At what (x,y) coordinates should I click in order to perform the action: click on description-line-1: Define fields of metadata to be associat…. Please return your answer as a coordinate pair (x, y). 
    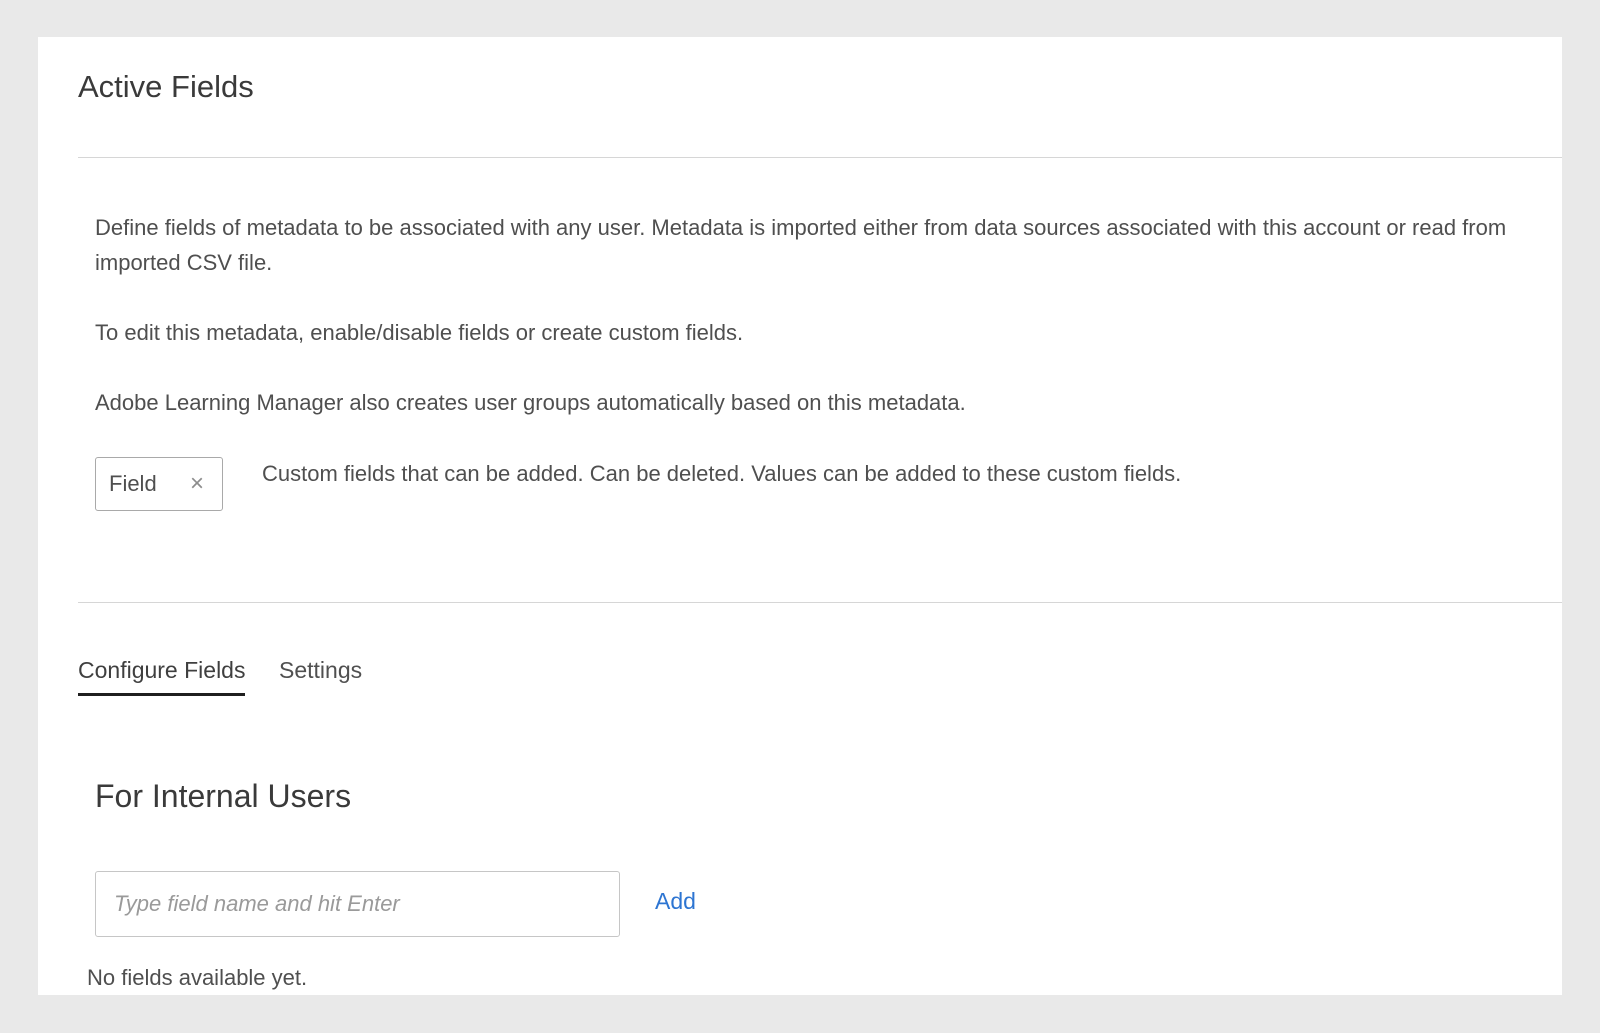
    Looking at the image, I should click on (801, 227).